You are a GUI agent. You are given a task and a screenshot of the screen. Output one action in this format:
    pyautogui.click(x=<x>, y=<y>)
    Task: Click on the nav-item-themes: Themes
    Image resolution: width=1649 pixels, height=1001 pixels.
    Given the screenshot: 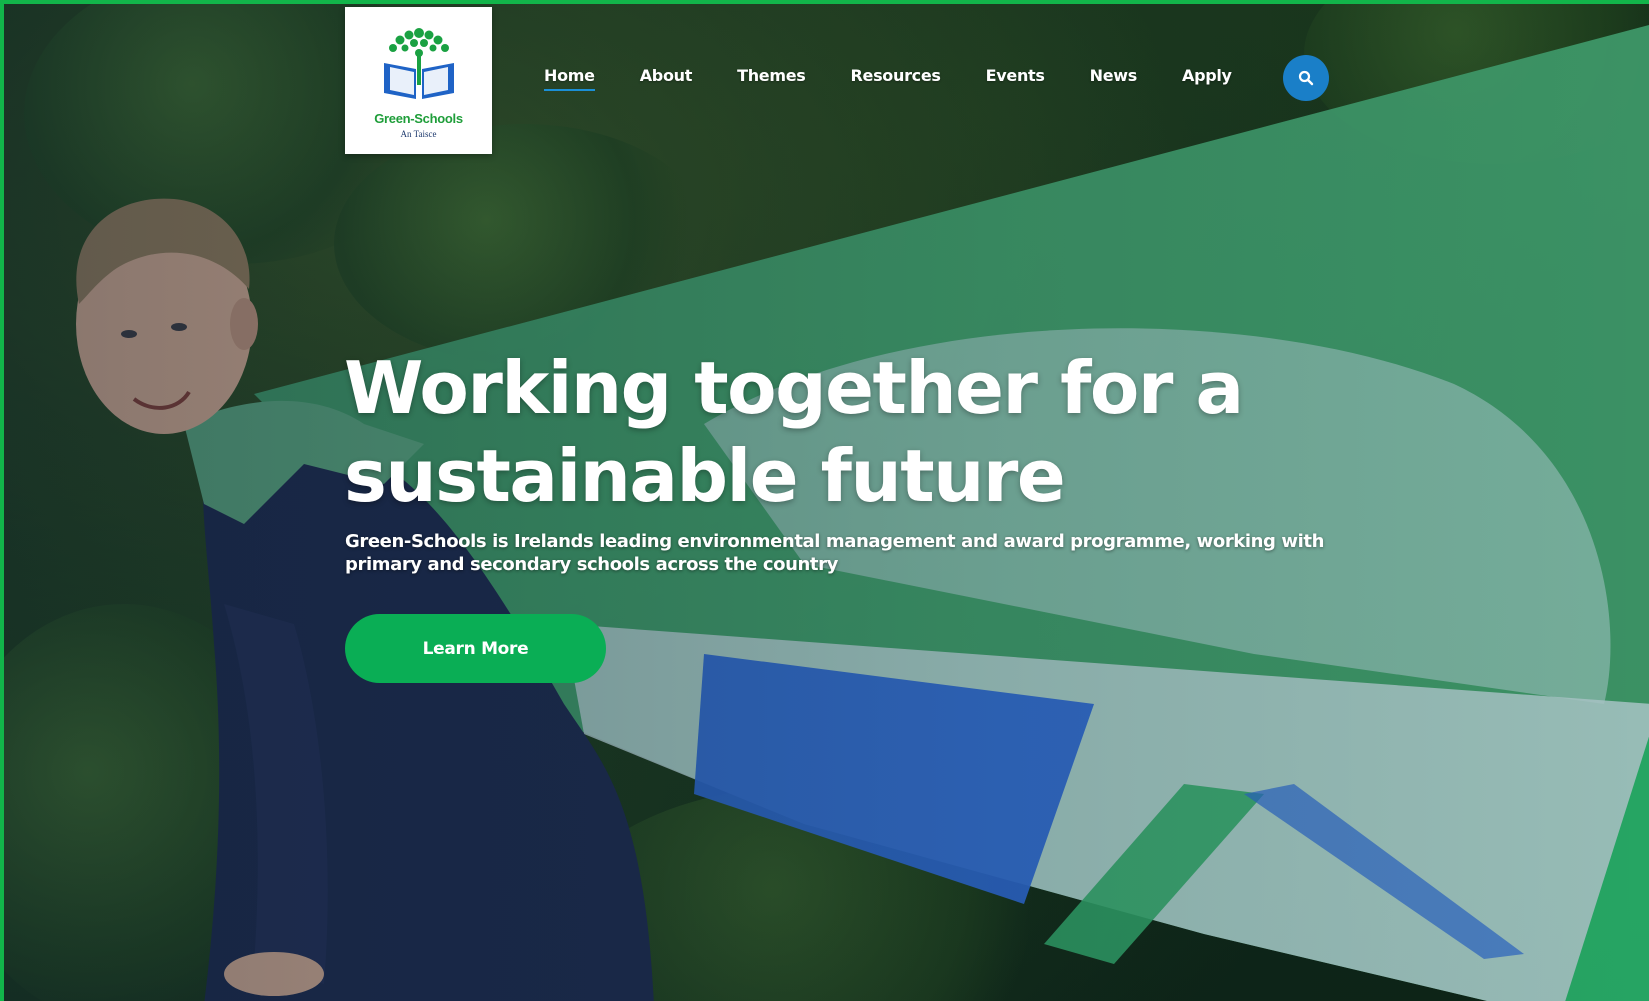 What is the action you would take?
    pyautogui.click(x=771, y=77)
    